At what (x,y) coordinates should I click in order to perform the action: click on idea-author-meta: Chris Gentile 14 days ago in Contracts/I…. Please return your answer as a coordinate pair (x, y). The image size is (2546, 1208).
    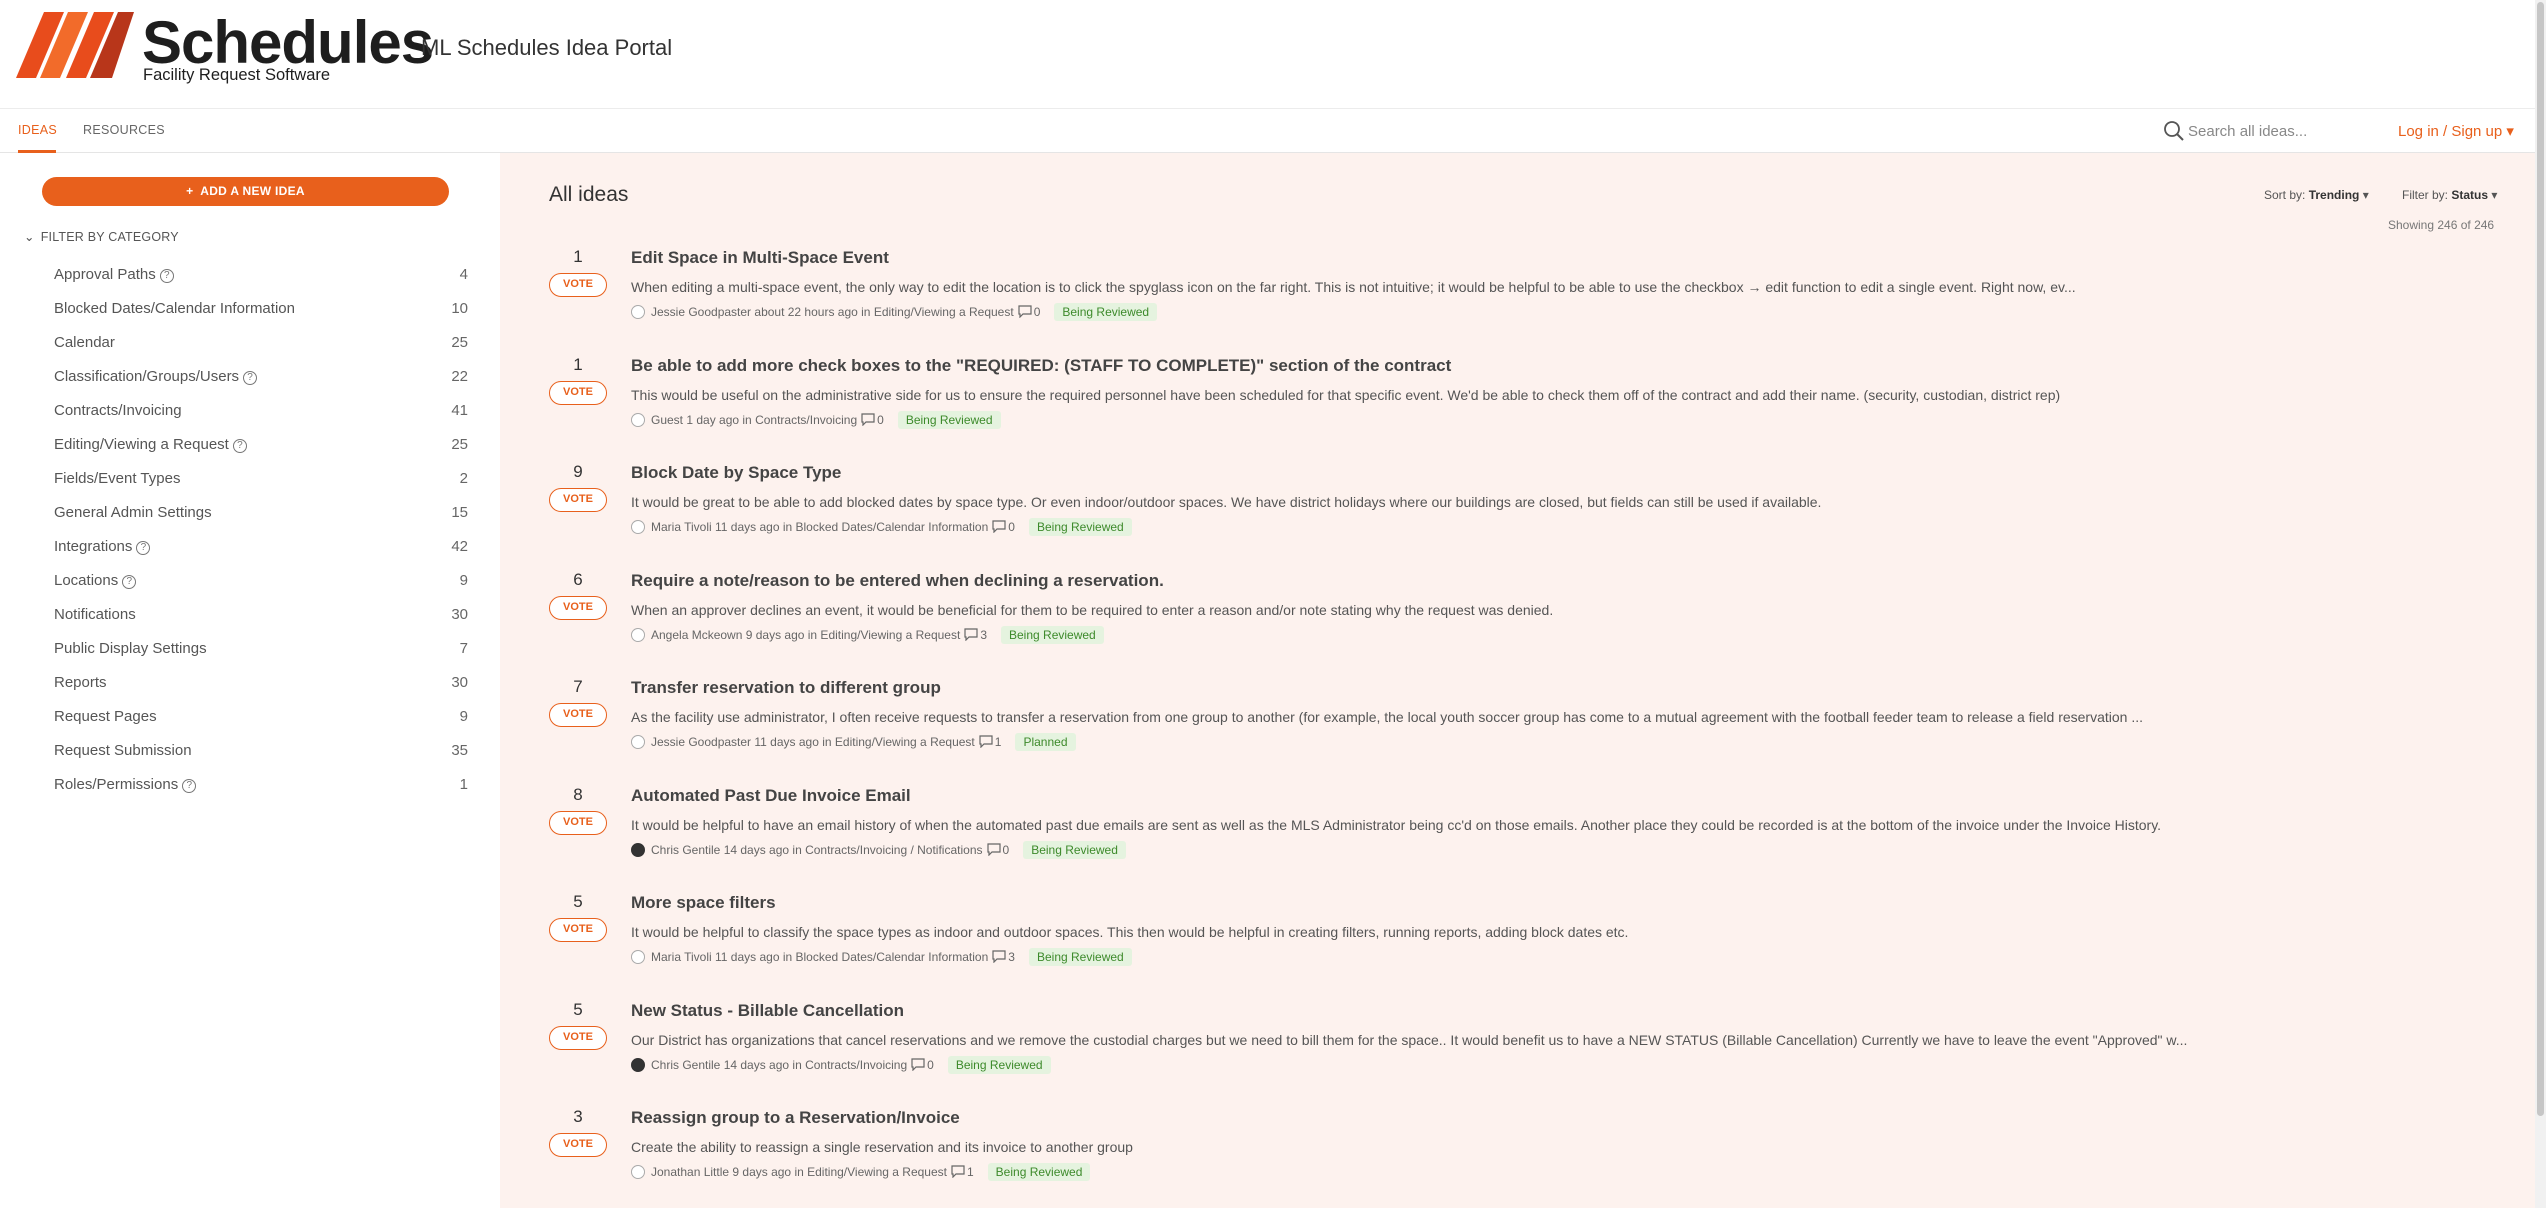
    Looking at the image, I should click on (817, 849).